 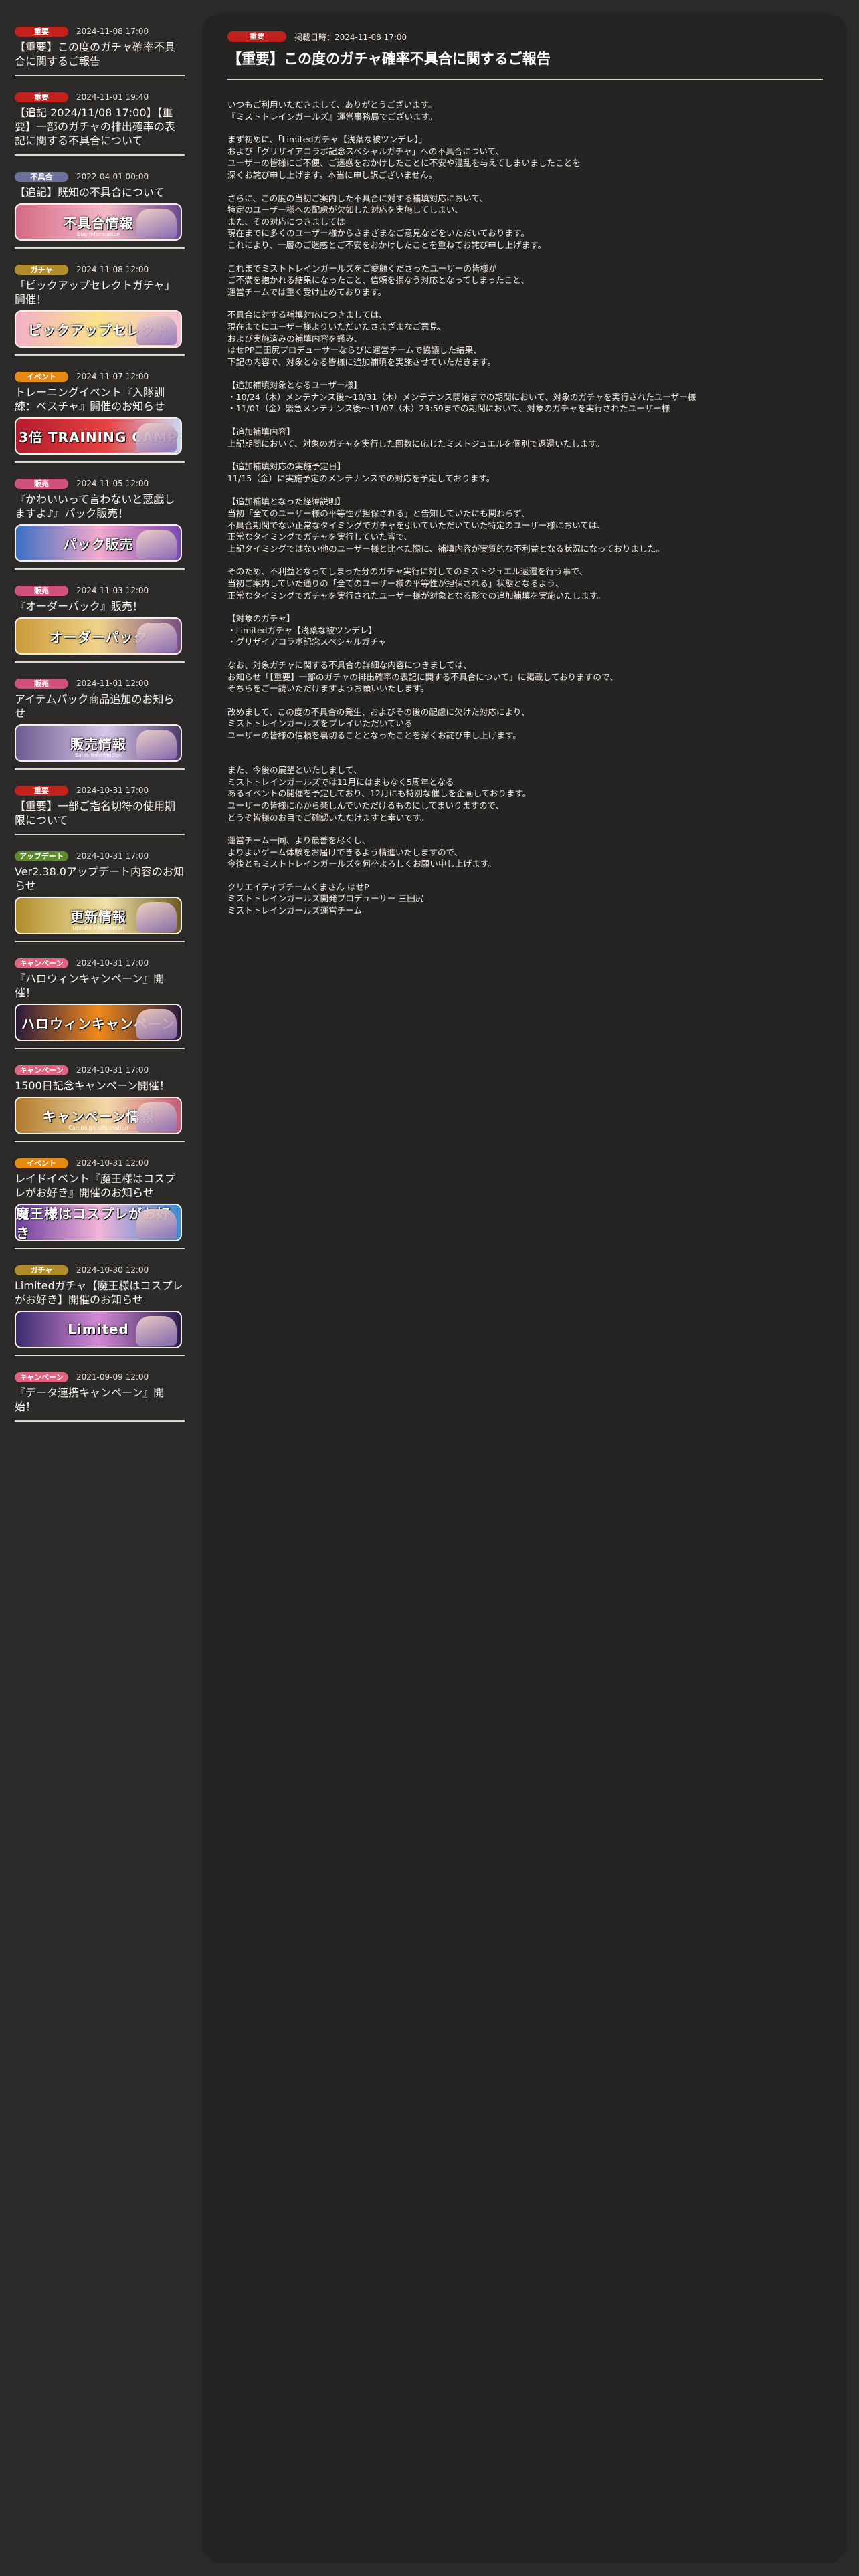 I want to click on news-banner: ハロウィンキャンペーン, so click(x=98, y=1023).